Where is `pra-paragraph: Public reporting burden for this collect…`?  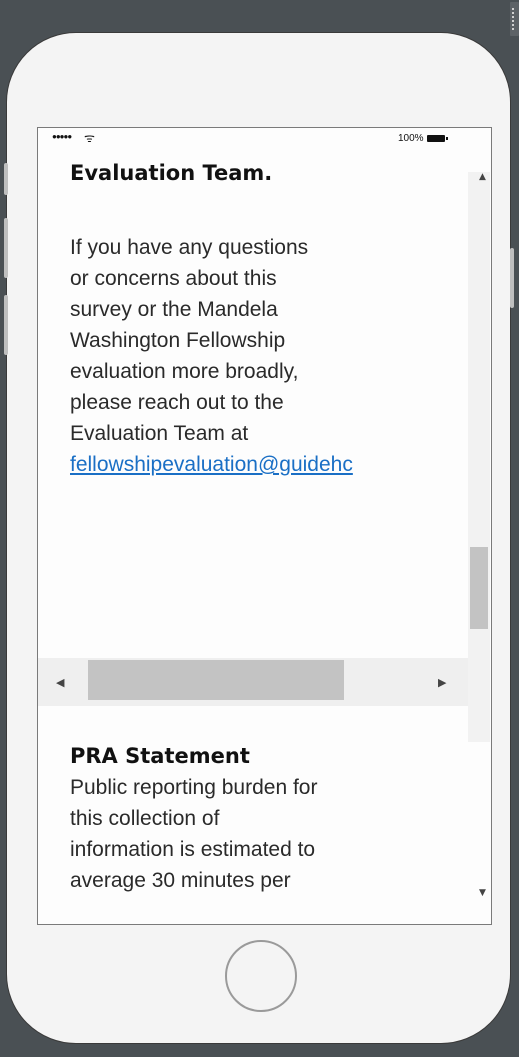 pra-paragraph: Public reporting burden for this collect… is located at coordinates (275, 834).